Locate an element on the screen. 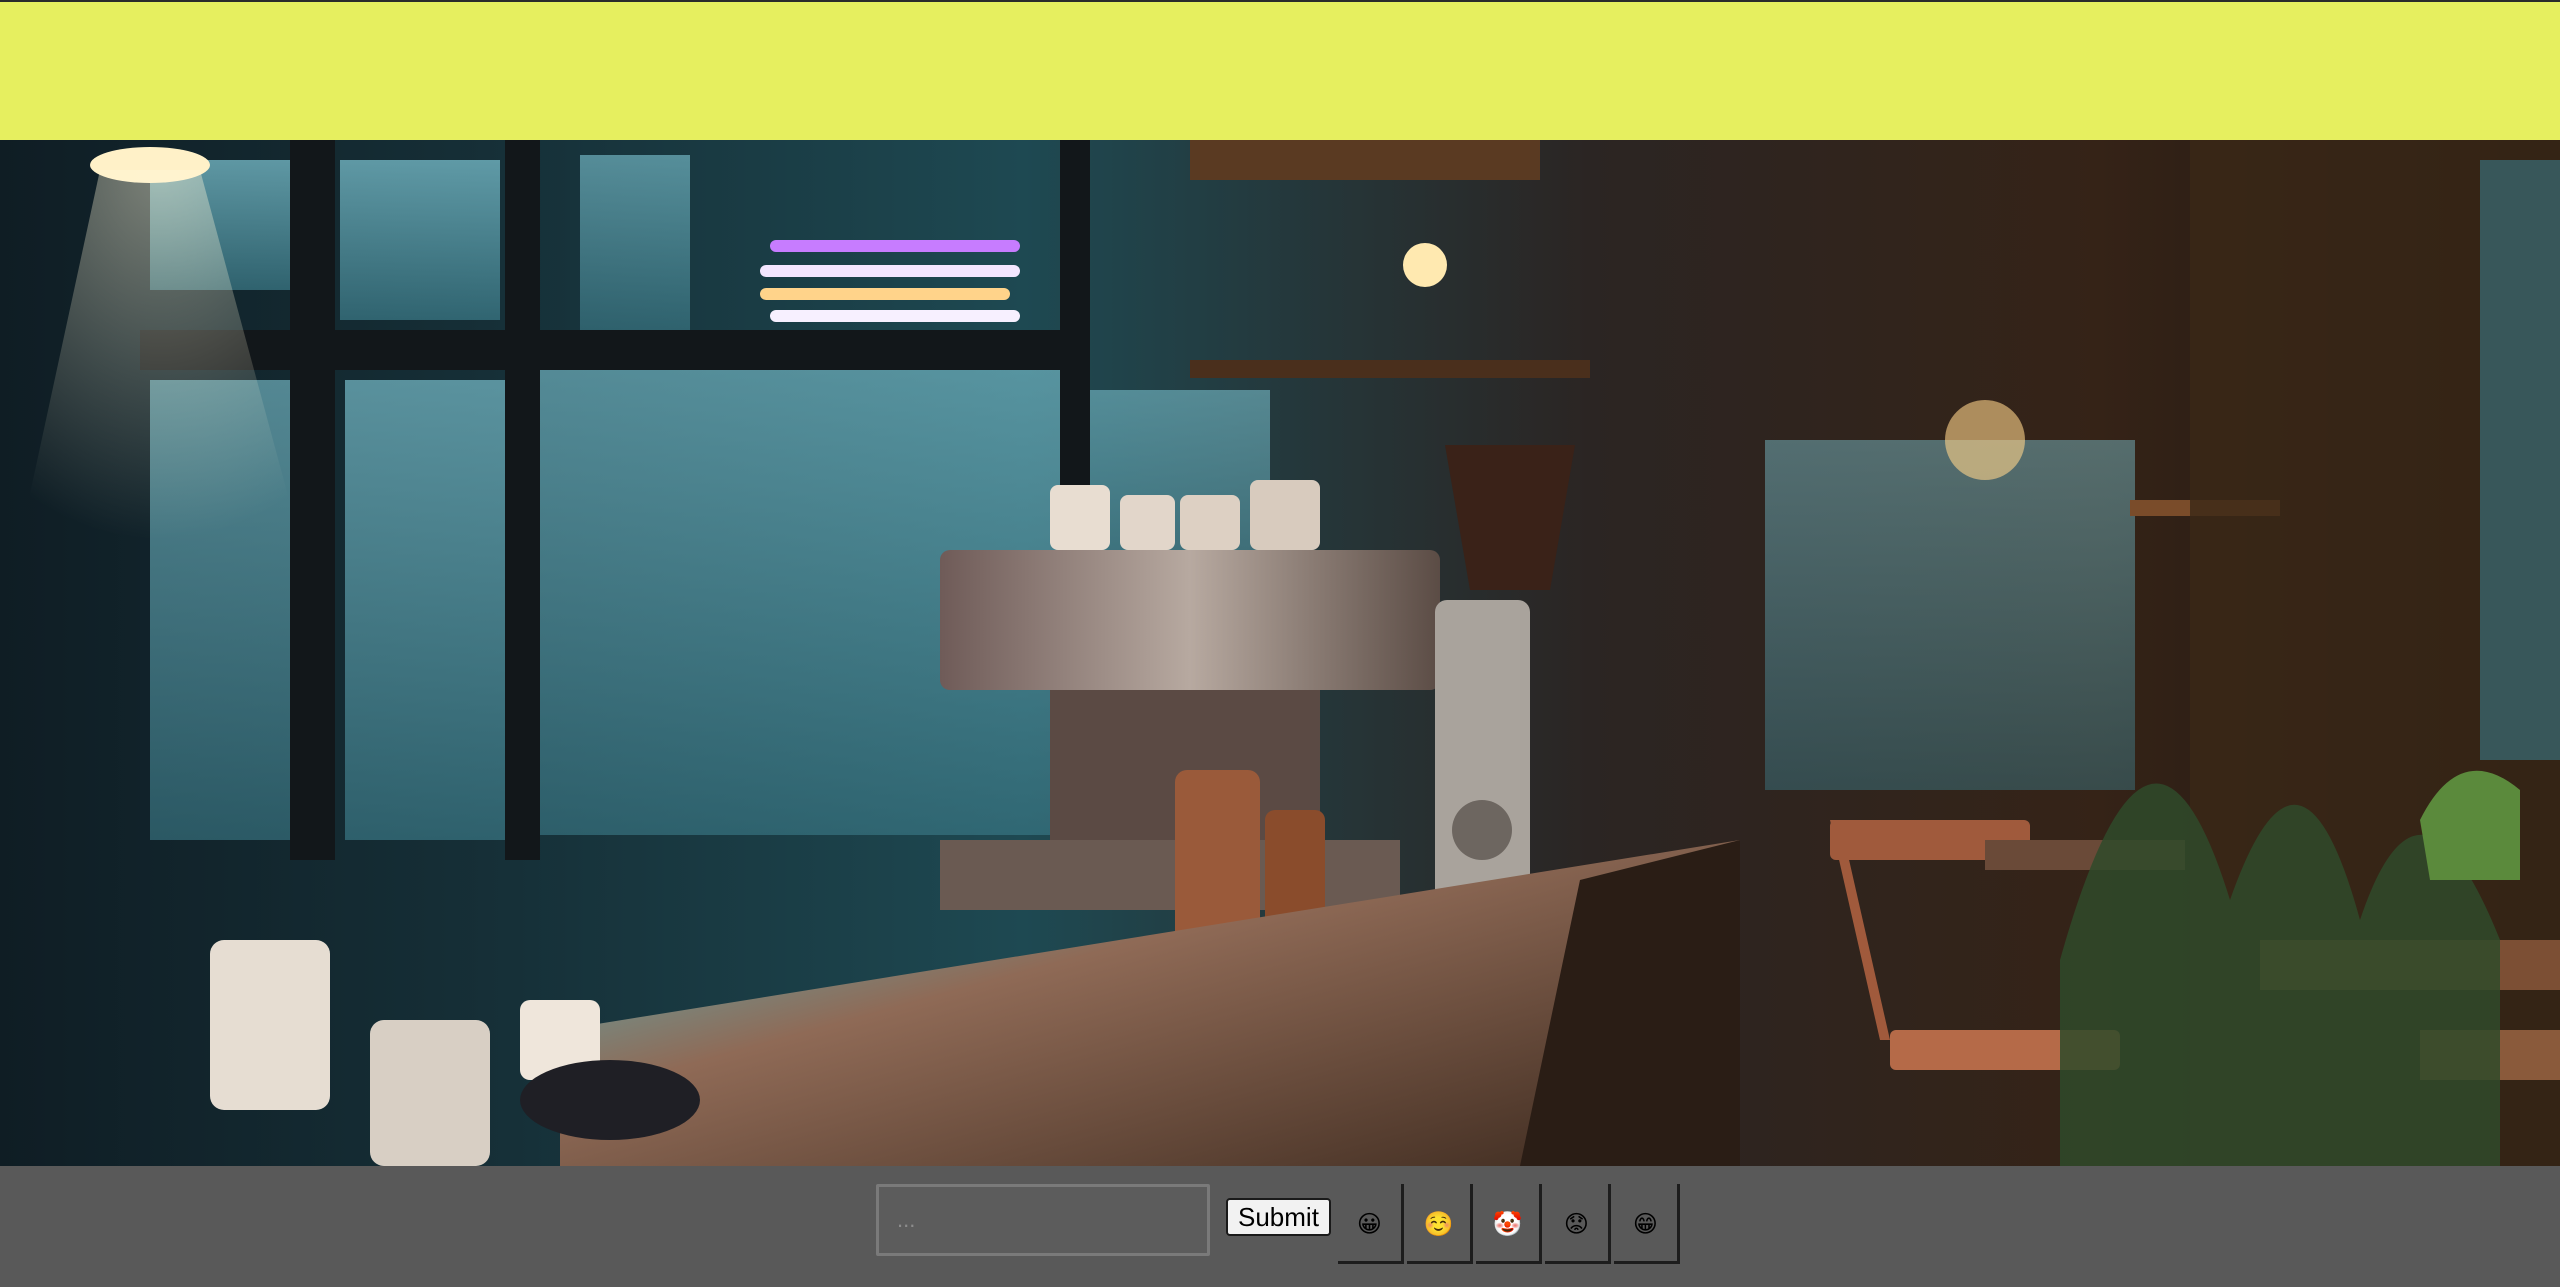 This screenshot has height=1287, width=2560. clown-face-icon: 🤡 is located at coordinates (1508, 1224).